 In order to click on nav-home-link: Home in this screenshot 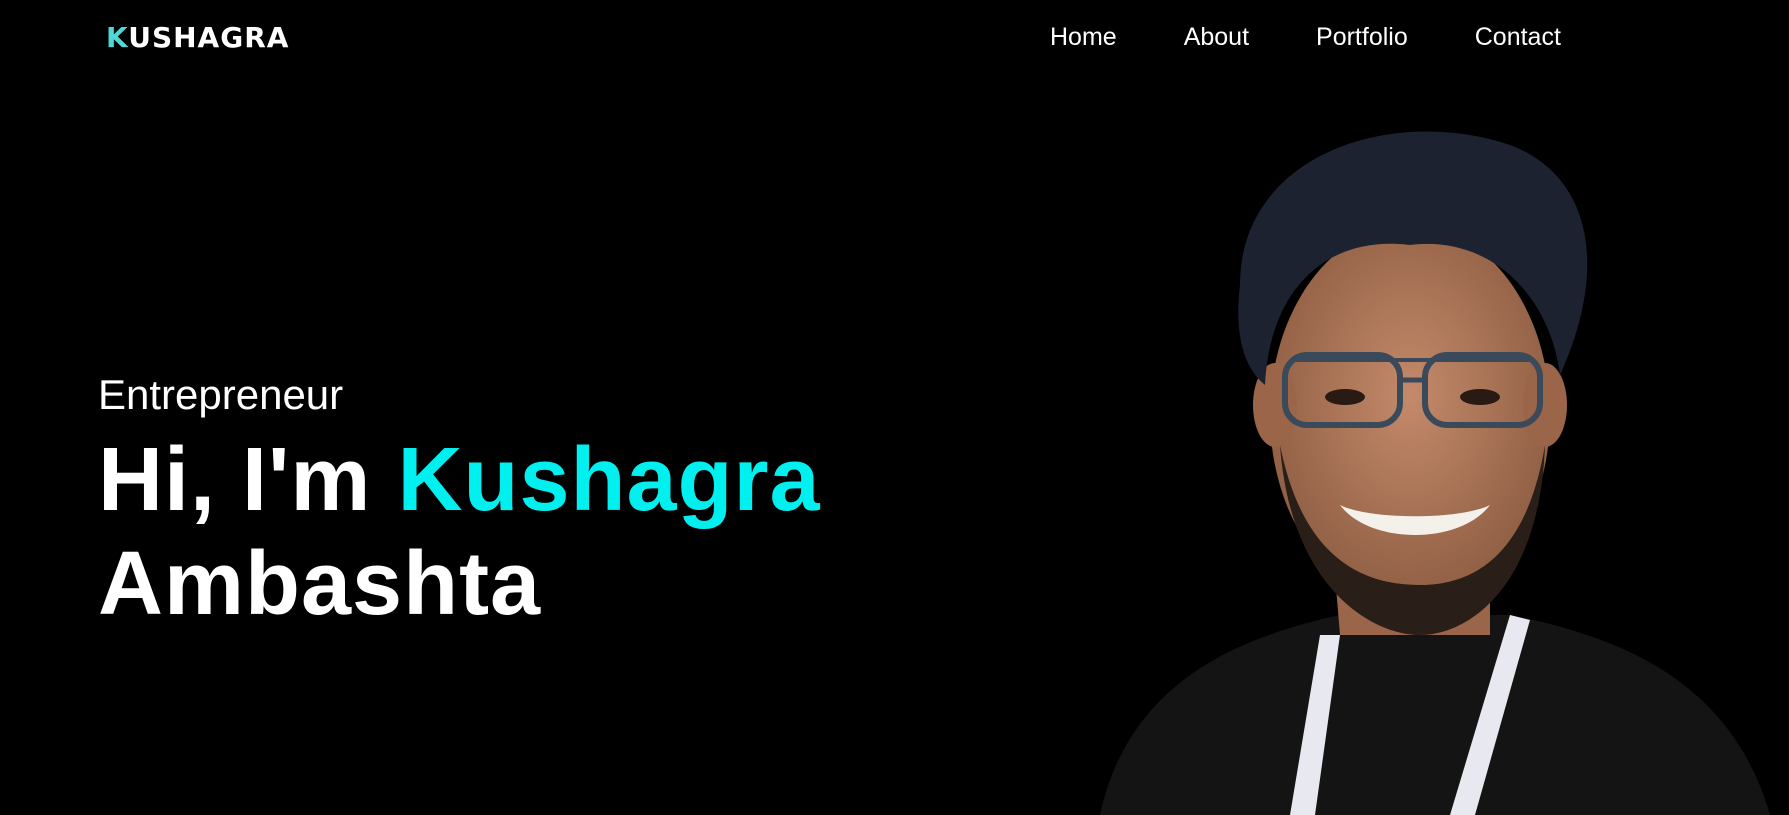, I will do `click(1083, 37)`.